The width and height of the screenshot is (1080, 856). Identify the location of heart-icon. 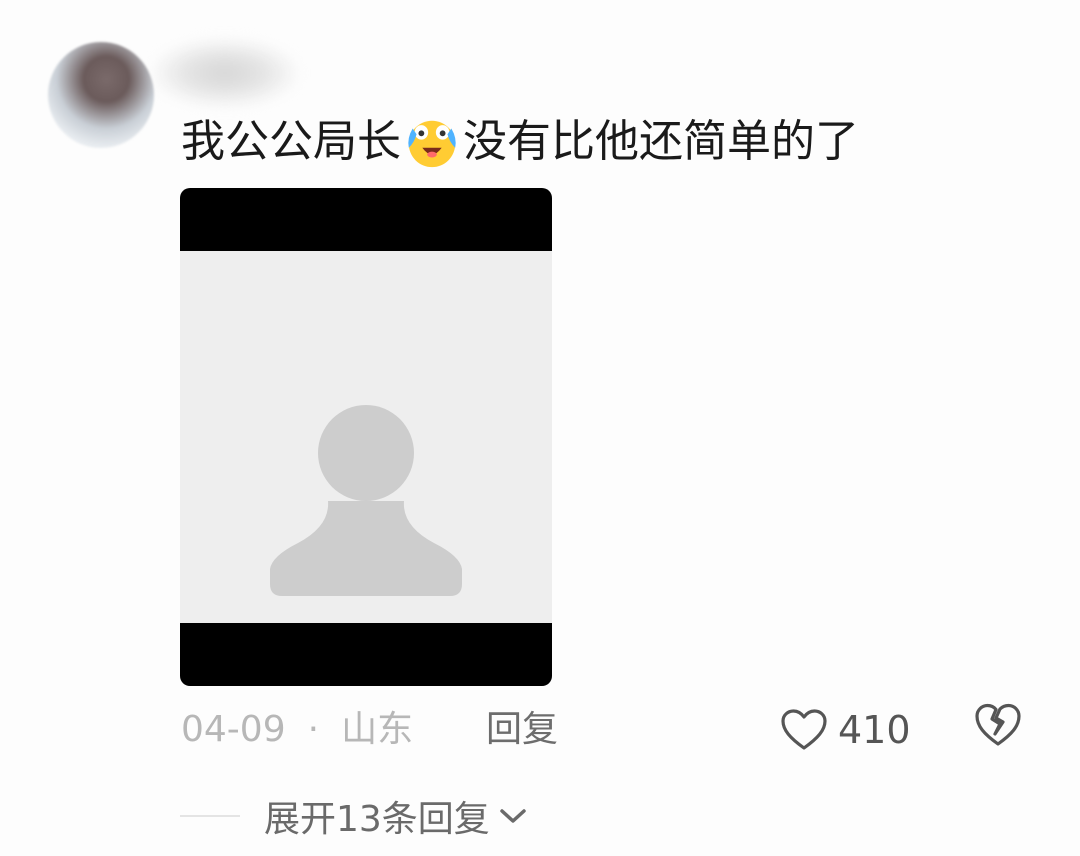
(804, 729).